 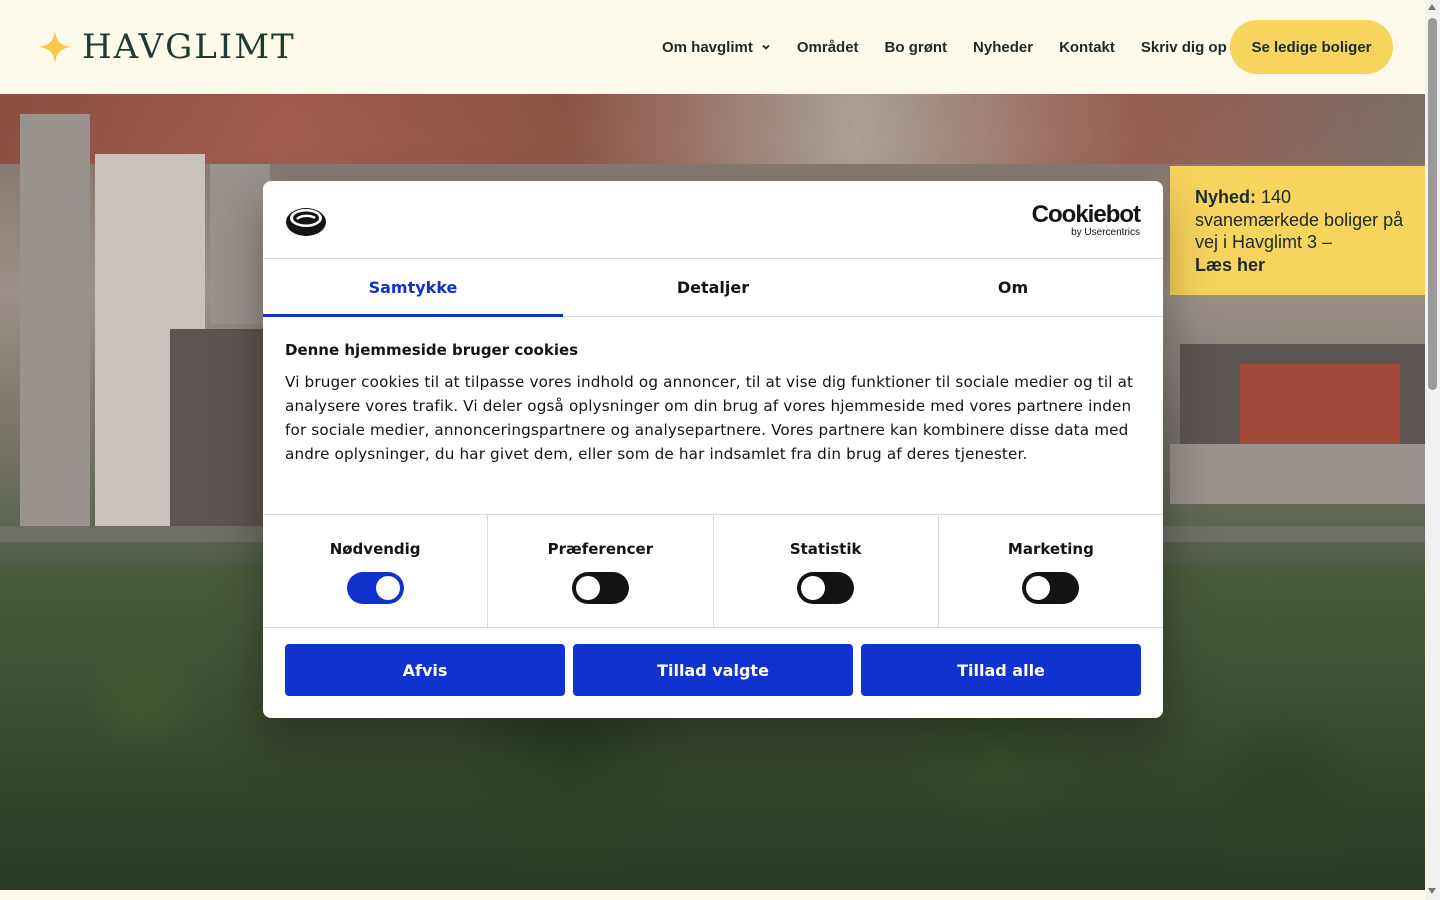 I want to click on tab-samtykke: Samtykke, so click(x=413, y=288).